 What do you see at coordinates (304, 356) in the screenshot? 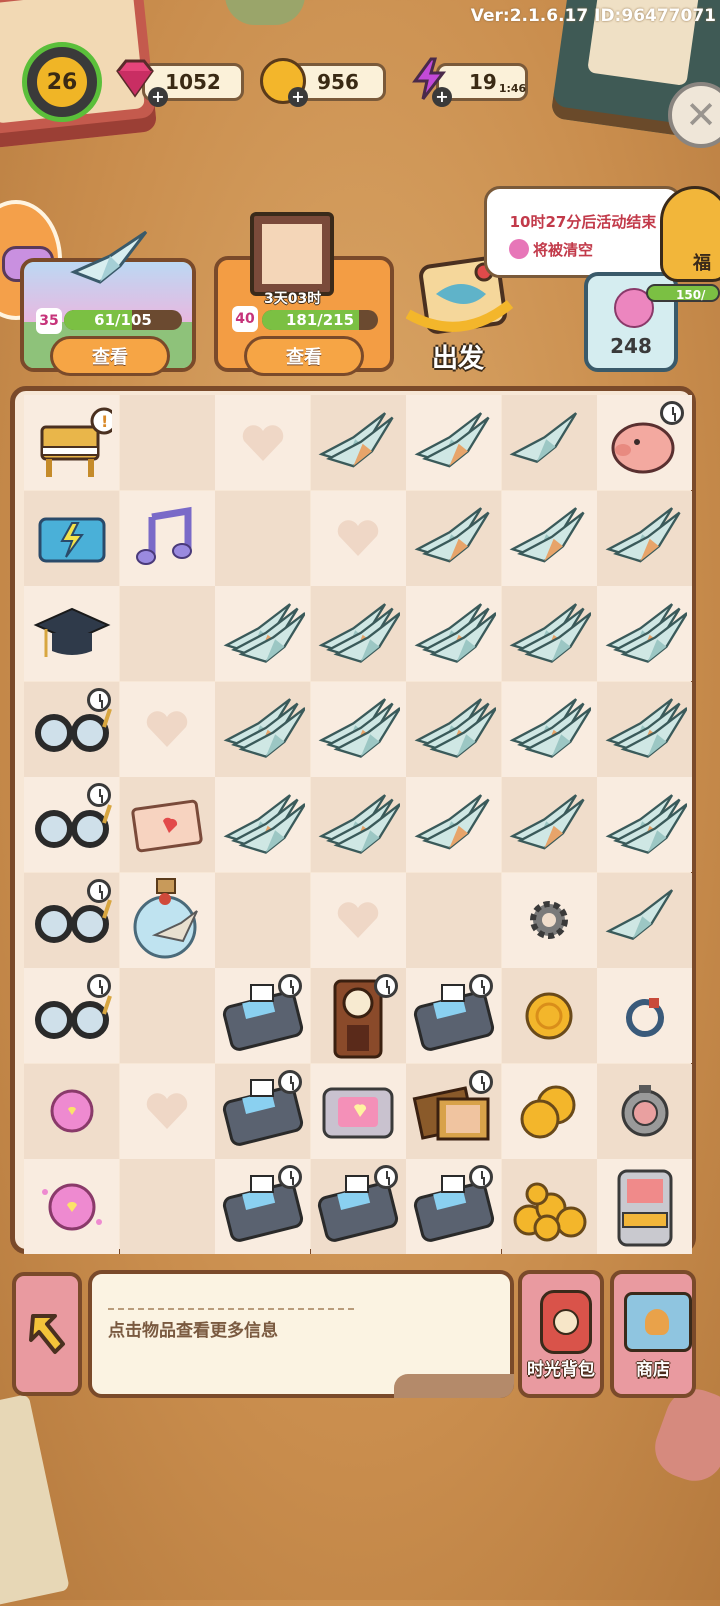
I see `photo-view-button: 查看` at bounding box center [304, 356].